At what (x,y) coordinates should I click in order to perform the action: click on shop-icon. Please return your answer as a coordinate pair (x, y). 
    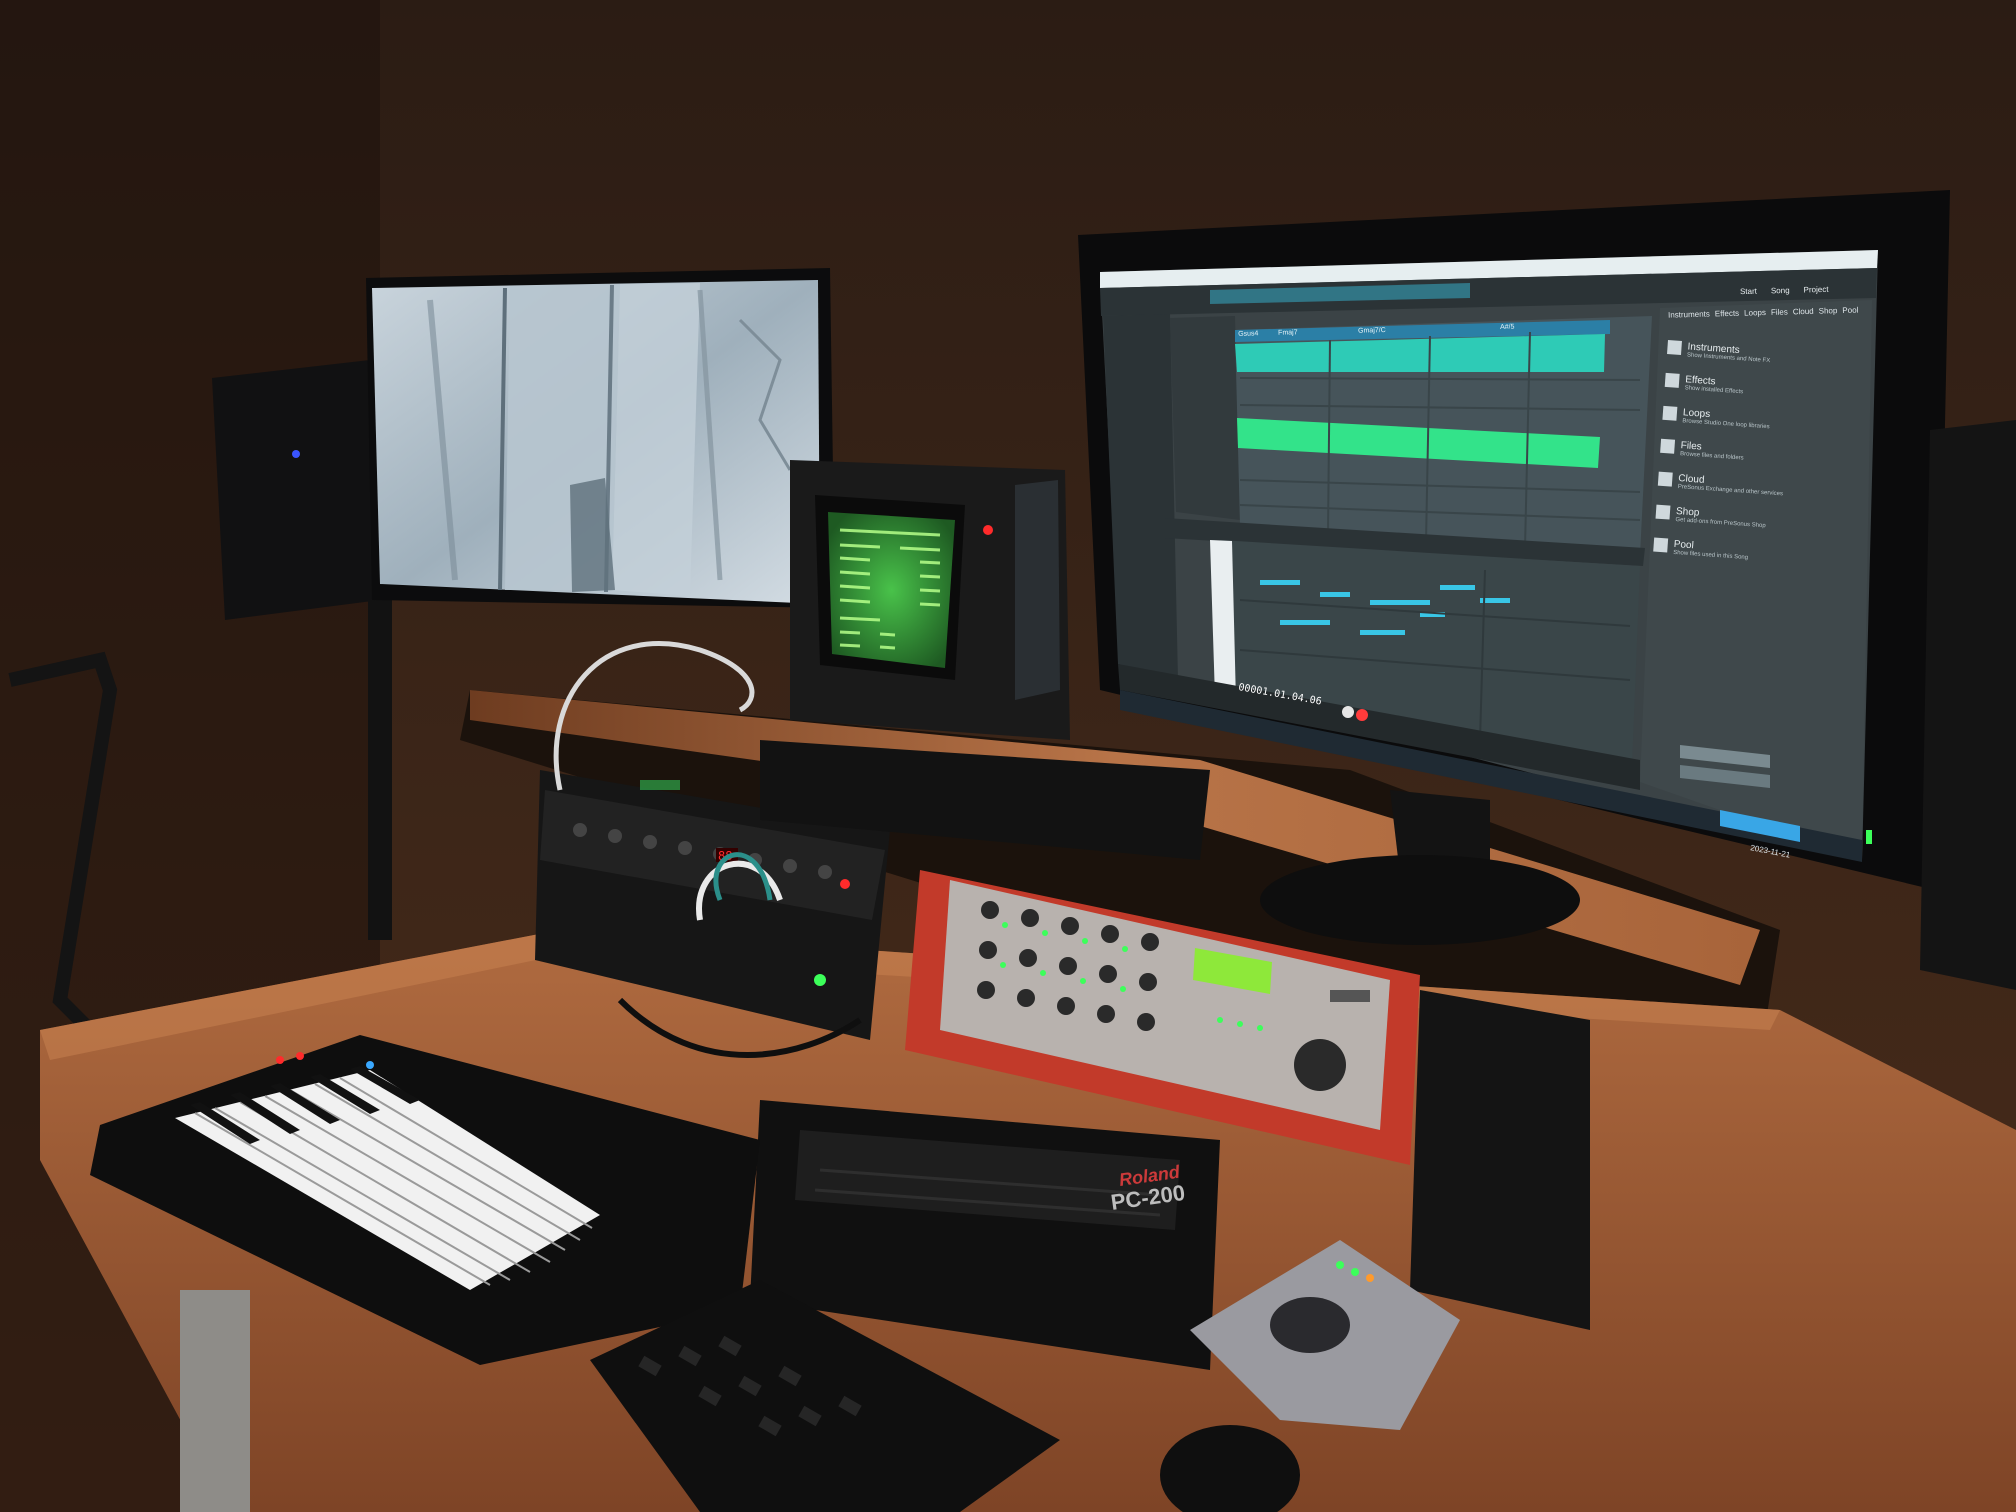
    Looking at the image, I should click on (1663, 512).